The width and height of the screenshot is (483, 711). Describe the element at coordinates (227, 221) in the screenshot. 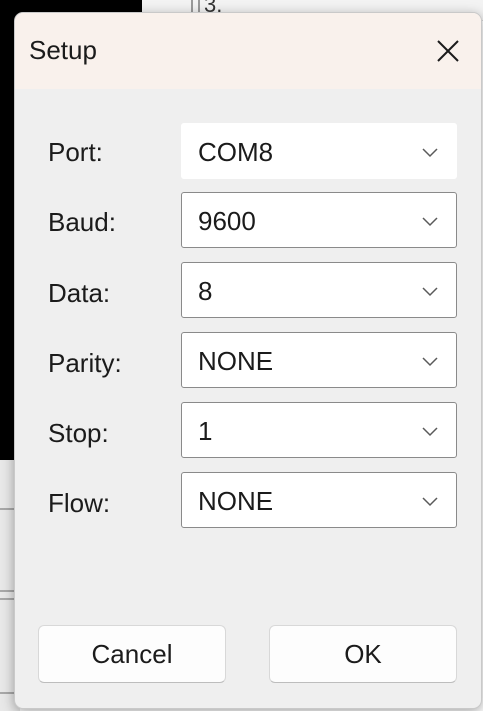

I see `baud-value: 9600` at that location.